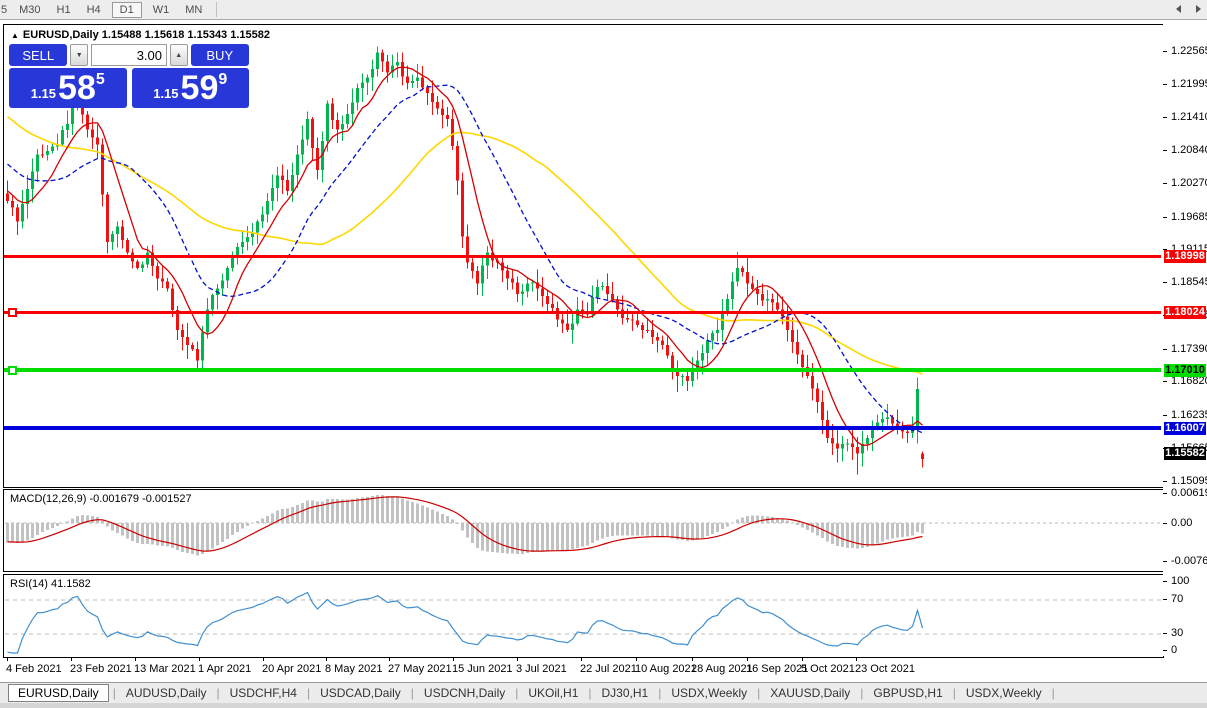 The width and height of the screenshot is (1207, 708). Describe the element at coordinates (1178, 9) in the screenshot. I see `tab-scroll-left-icon` at that location.